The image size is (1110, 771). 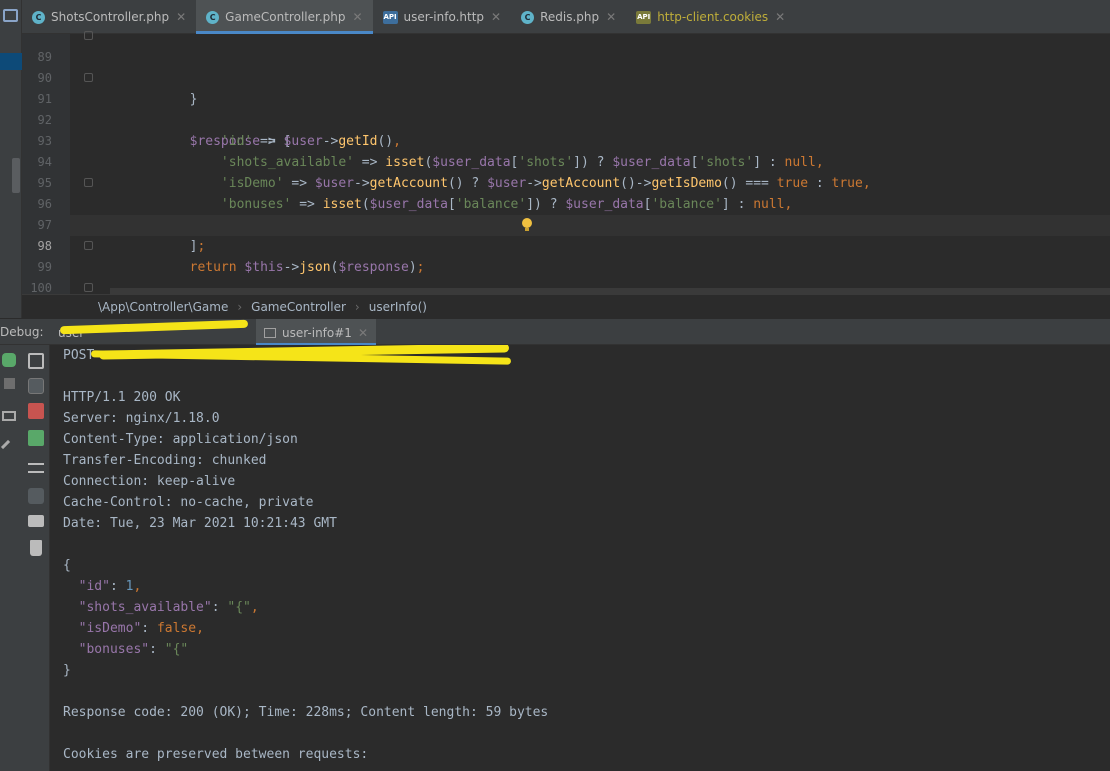 I want to click on print-icon, so click(x=36, y=521).